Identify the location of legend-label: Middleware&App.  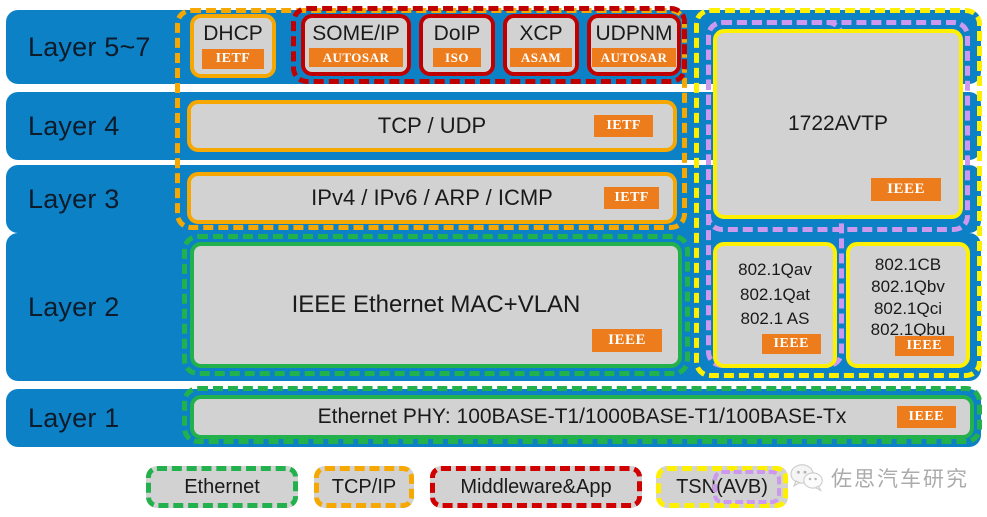
(536, 486).